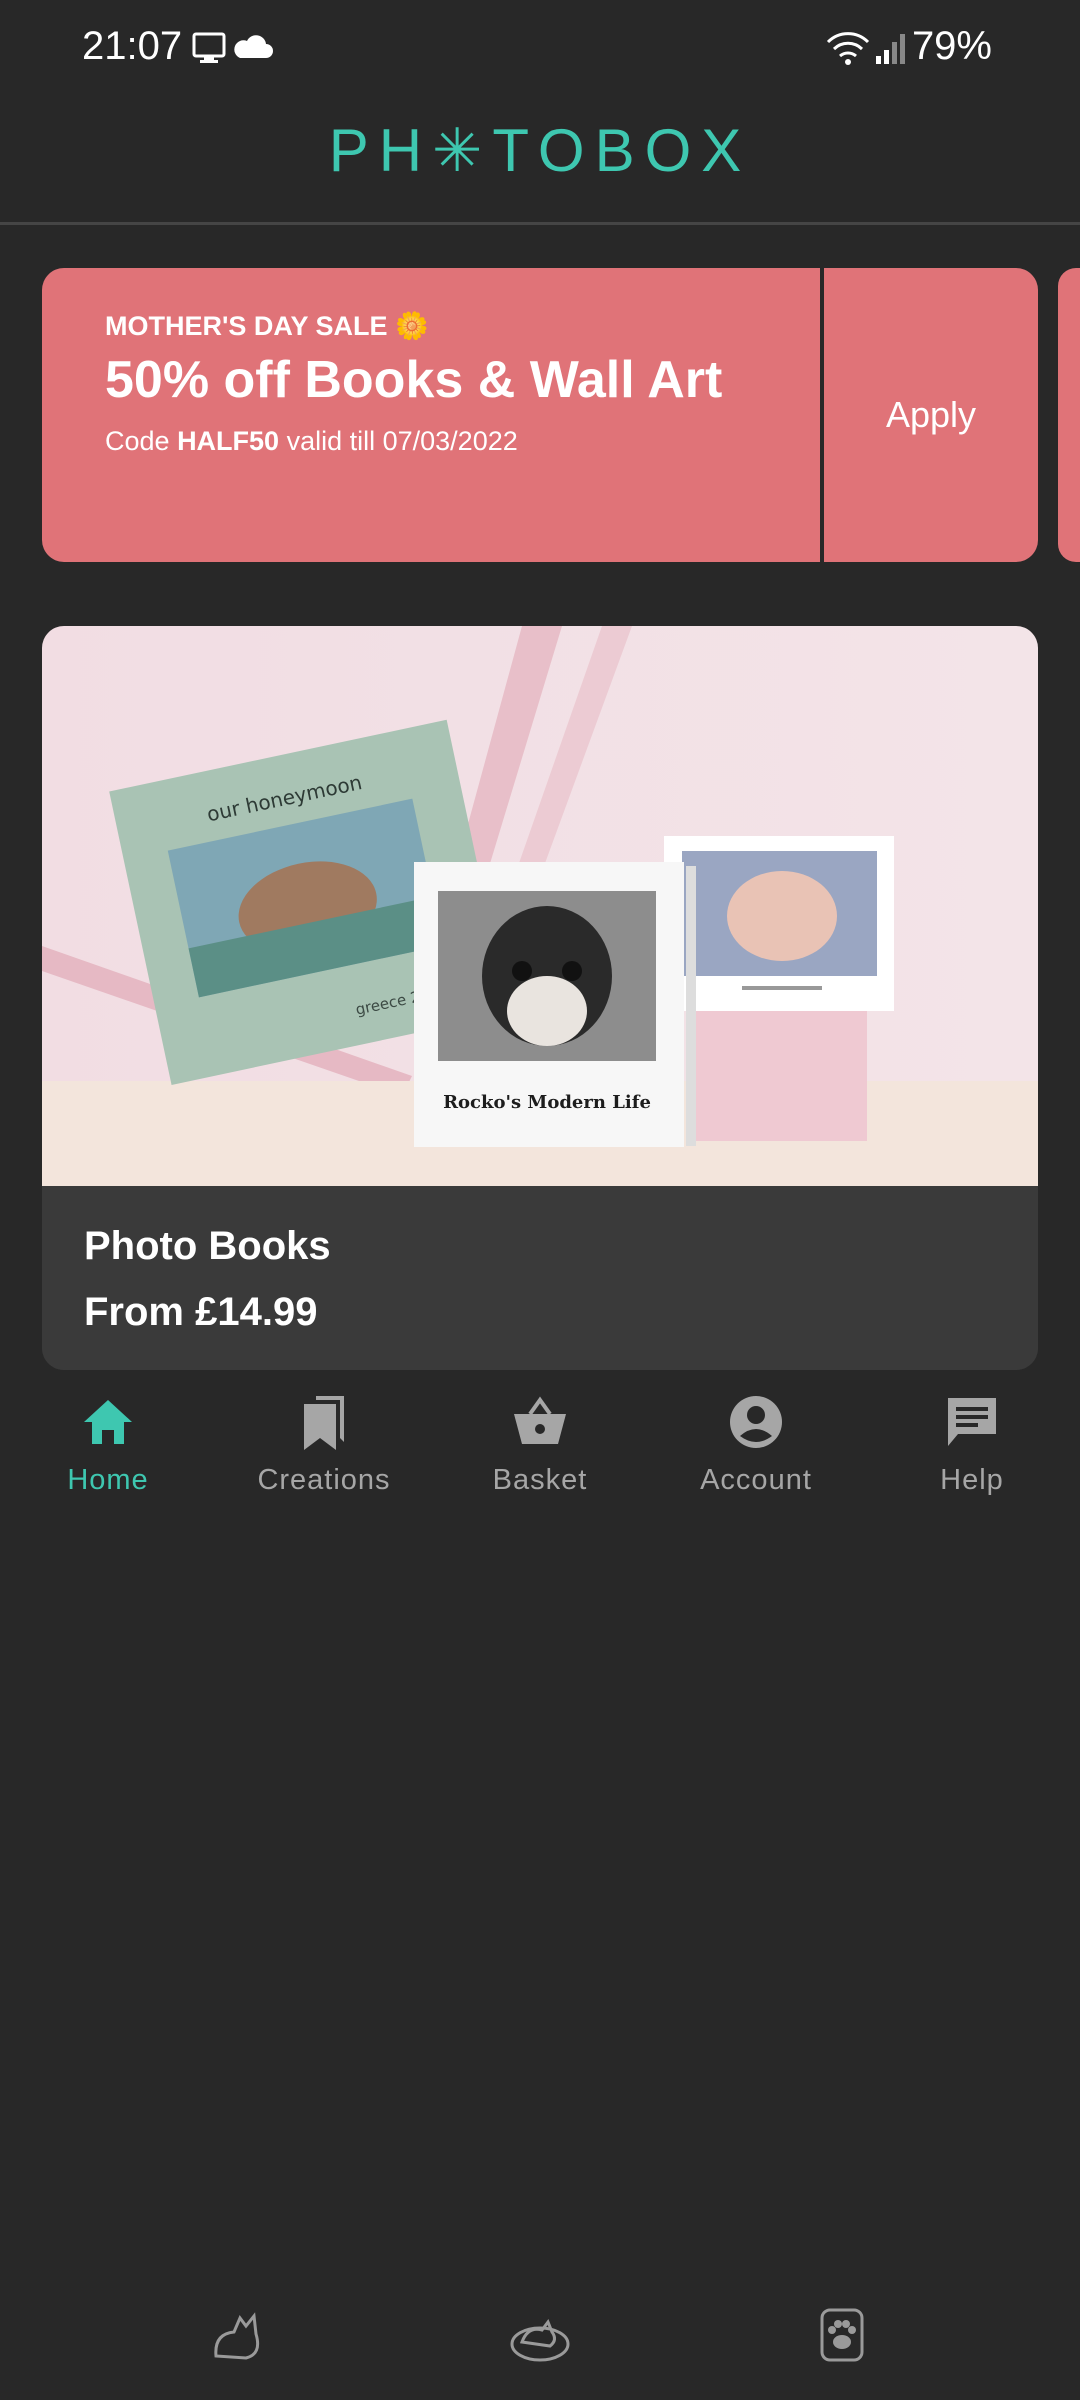 The width and height of the screenshot is (1080, 2400). I want to click on apply-button: Apply, so click(931, 415).